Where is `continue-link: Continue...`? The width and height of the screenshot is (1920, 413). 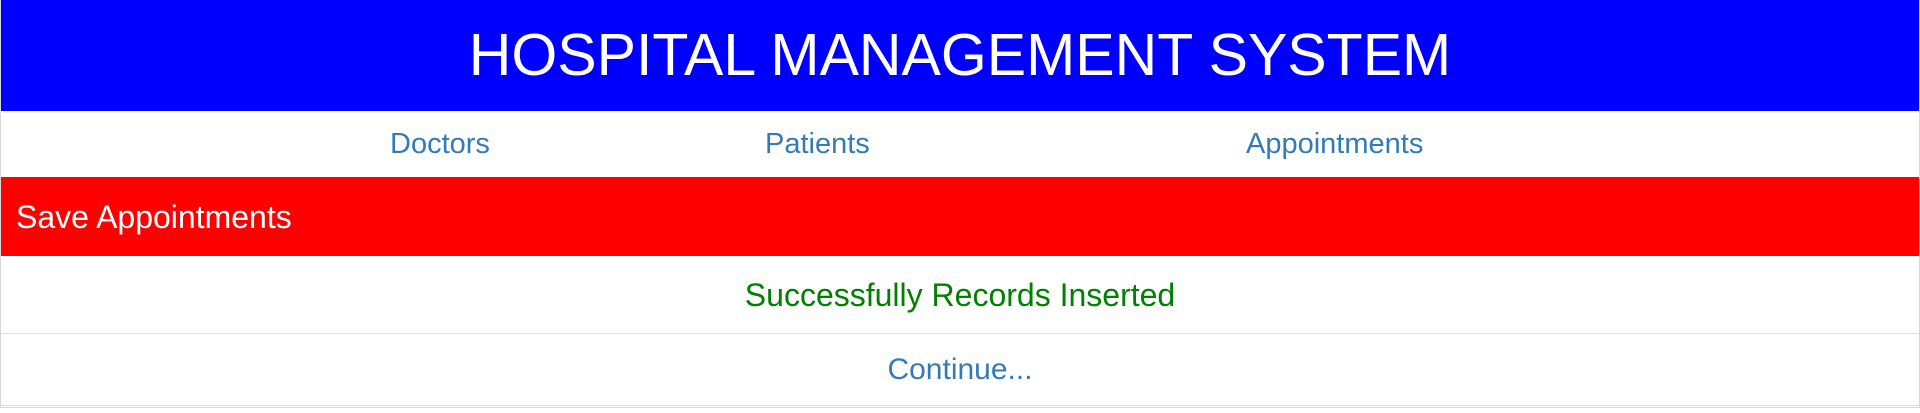 continue-link: Continue... is located at coordinates (959, 369).